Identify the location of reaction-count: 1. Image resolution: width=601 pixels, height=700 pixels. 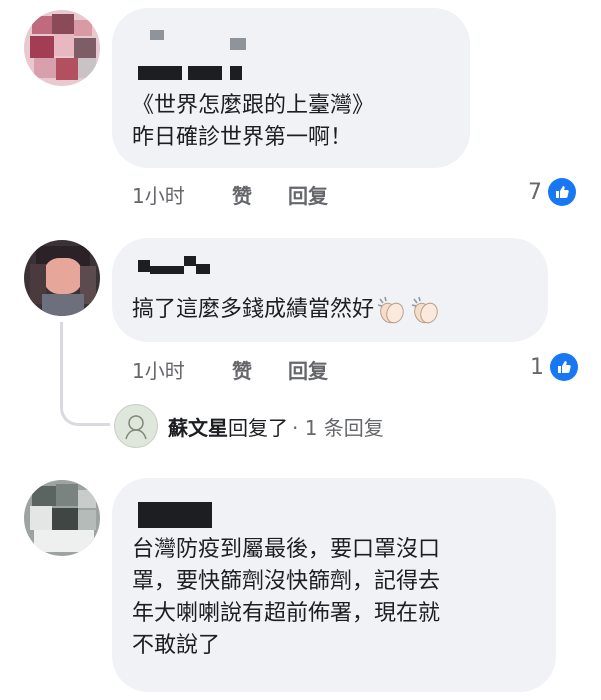
(554, 367).